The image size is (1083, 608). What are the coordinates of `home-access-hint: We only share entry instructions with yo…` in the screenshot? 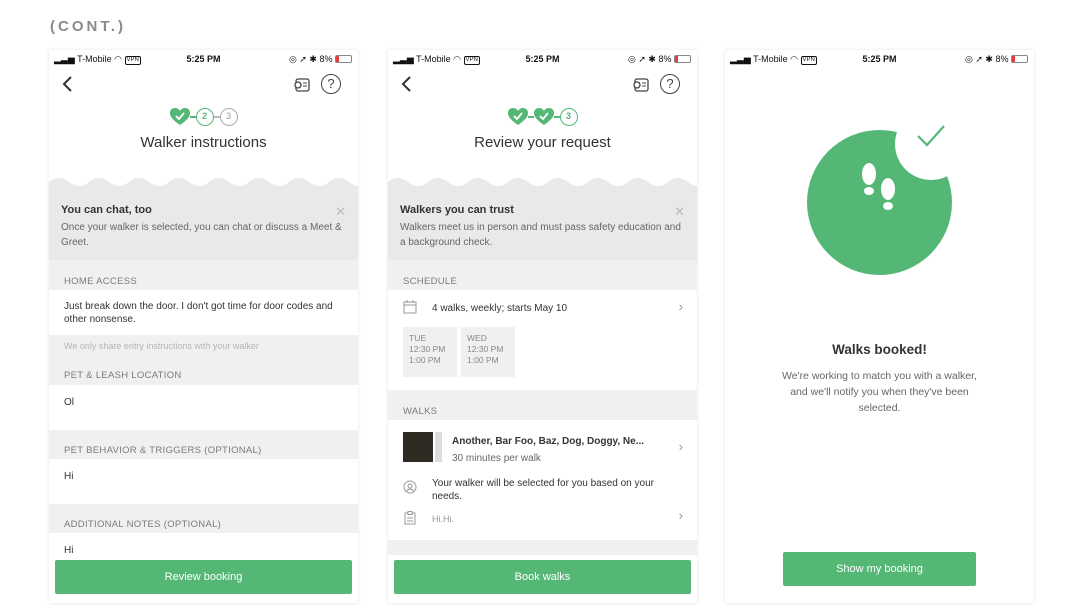 It's located at (161, 346).